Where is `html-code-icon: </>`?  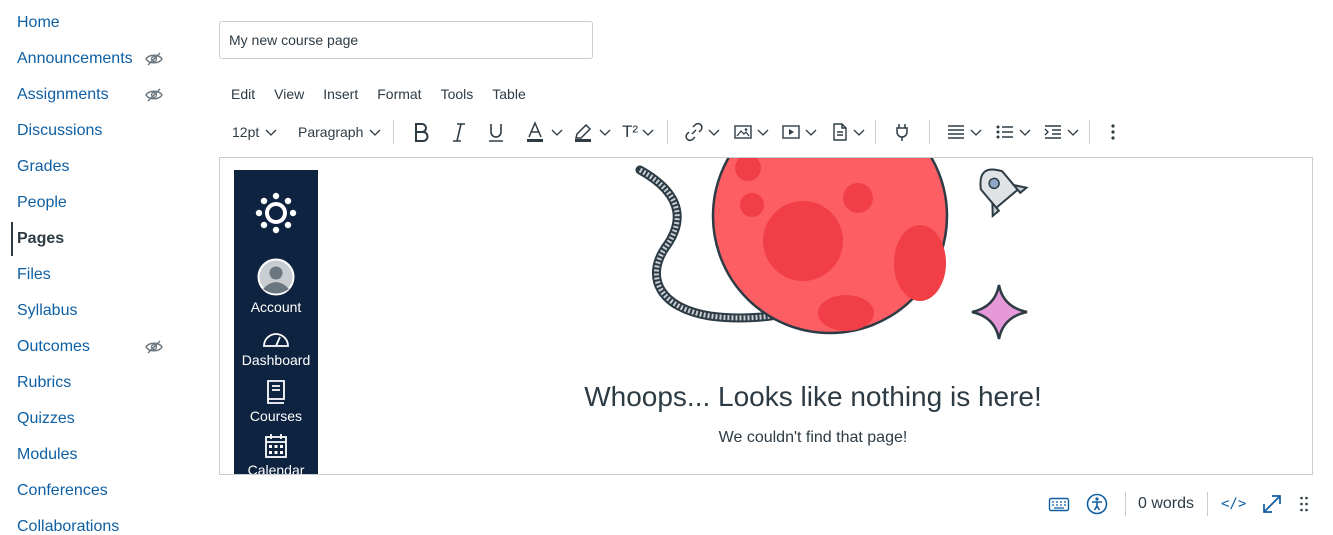
html-code-icon: </> is located at coordinates (1234, 504).